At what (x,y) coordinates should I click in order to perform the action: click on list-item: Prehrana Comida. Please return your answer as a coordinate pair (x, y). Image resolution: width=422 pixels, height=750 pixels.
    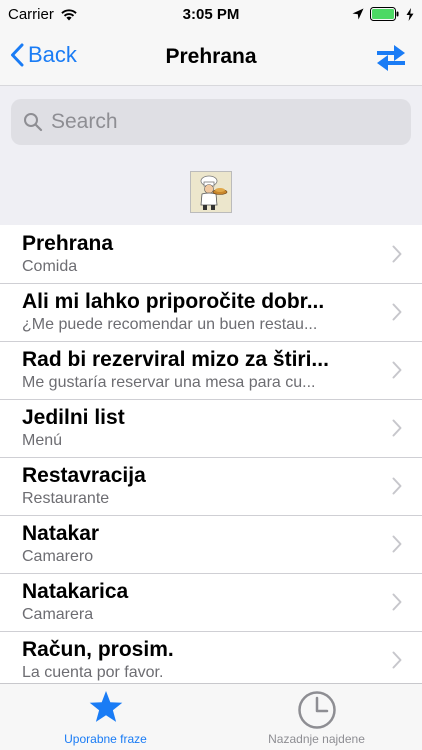
    Looking at the image, I should click on (211, 255).